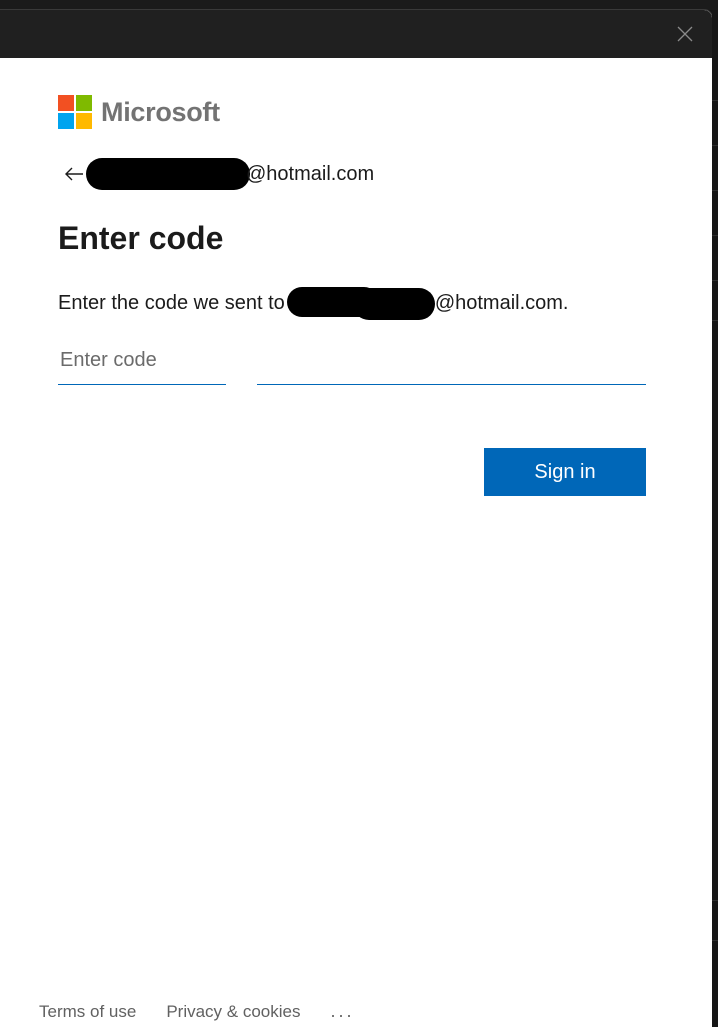 This screenshot has height=1027, width=718. Describe the element at coordinates (356, 34) in the screenshot. I see `title-bar` at that location.